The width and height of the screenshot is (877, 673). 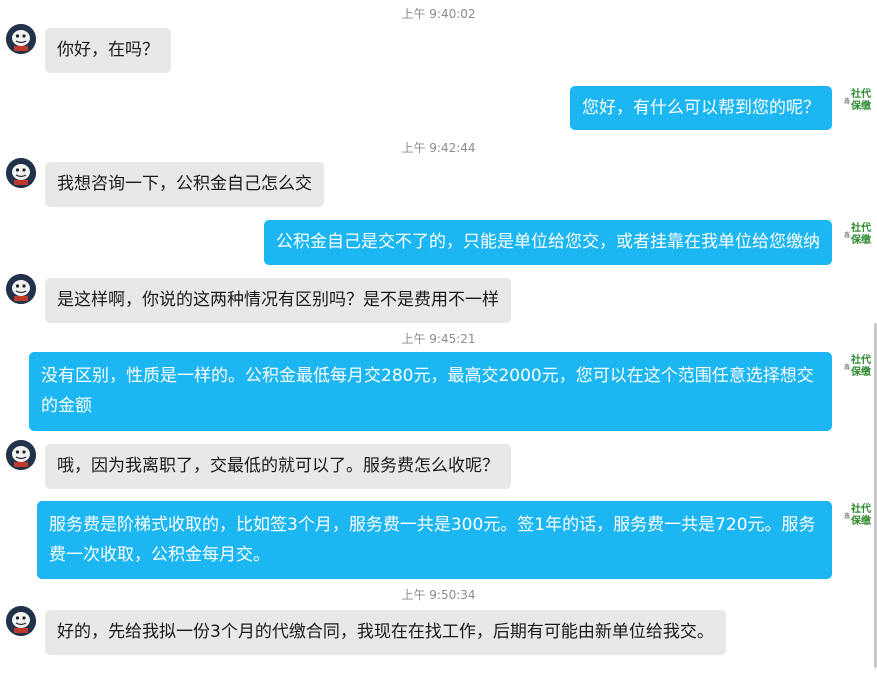 What do you see at coordinates (548, 242) in the screenshot?
I see `outgoing-message: 公积金自己是交不了的，只能是单位给您交，或者挂靠在我单位给您缴纳` at bounding box center [548, 242].